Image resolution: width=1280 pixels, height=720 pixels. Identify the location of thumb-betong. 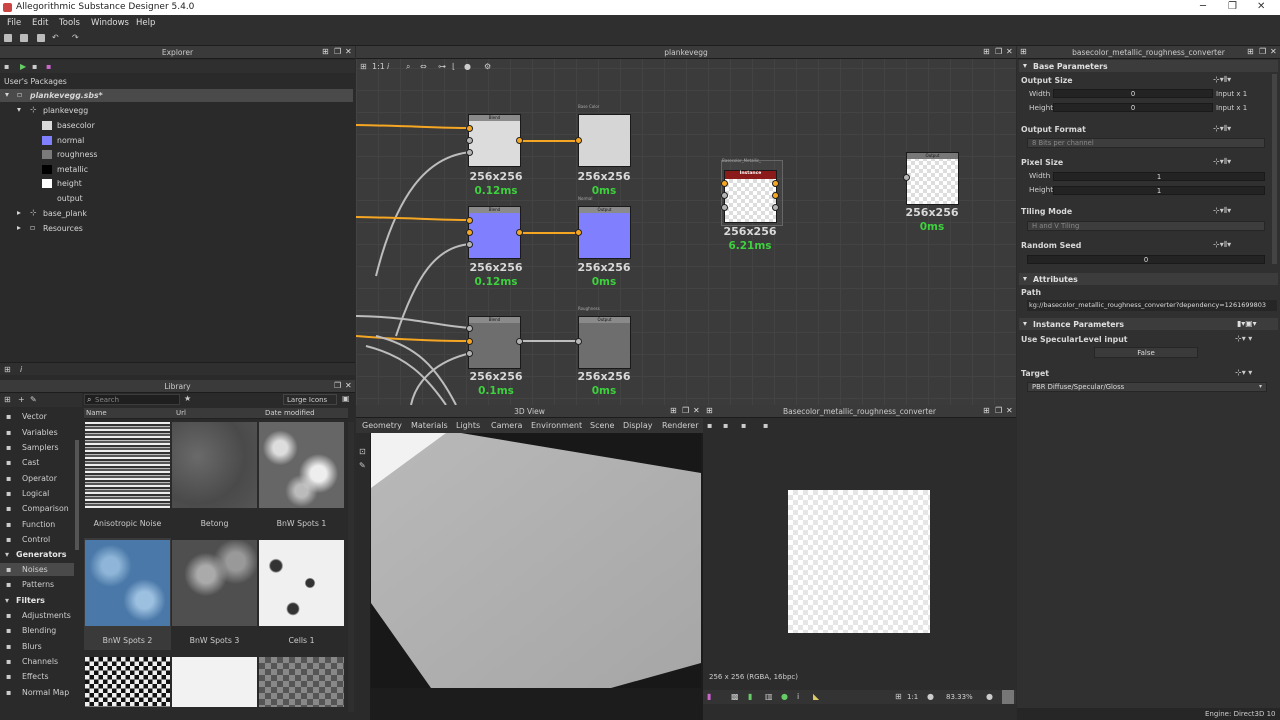
(214, 465).